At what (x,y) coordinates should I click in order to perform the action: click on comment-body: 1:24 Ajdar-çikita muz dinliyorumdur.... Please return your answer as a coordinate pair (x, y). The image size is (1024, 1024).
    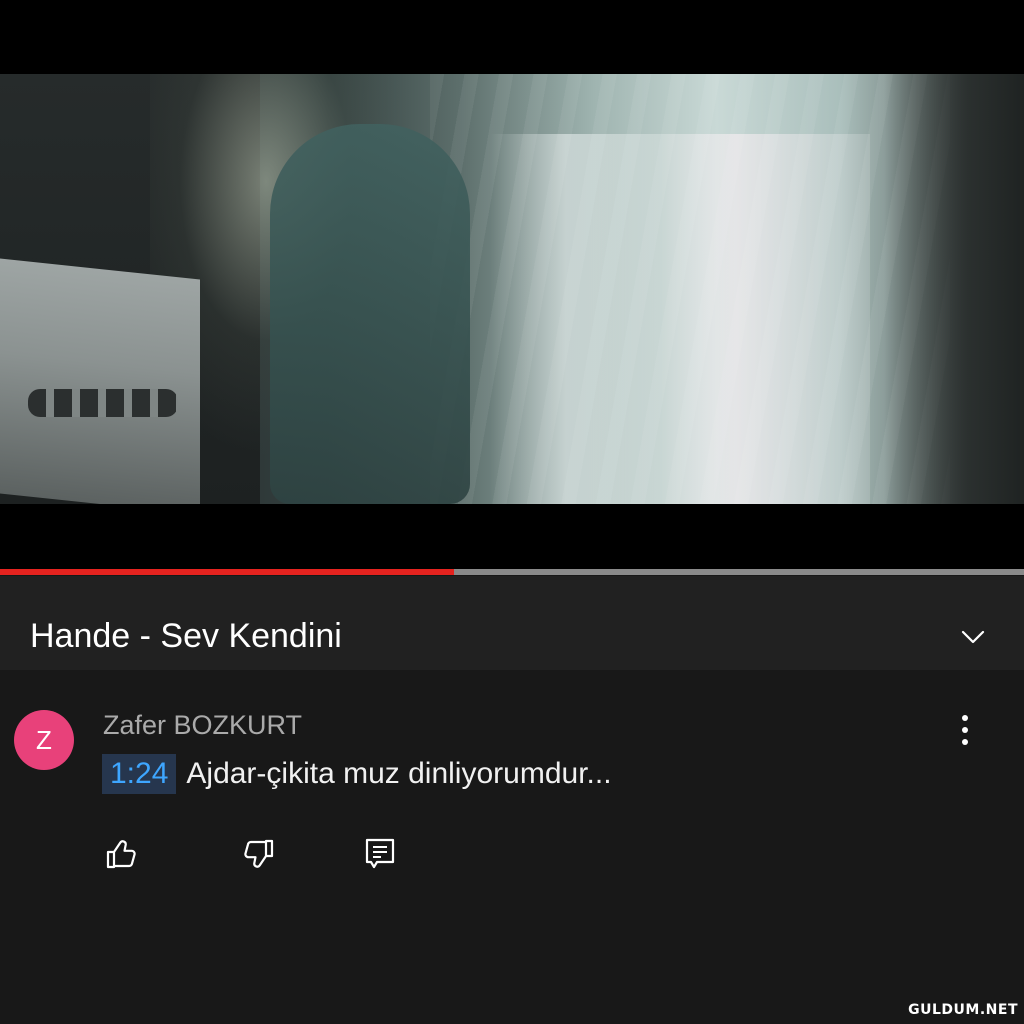
    Looking at the image, I should click on (357, 774).